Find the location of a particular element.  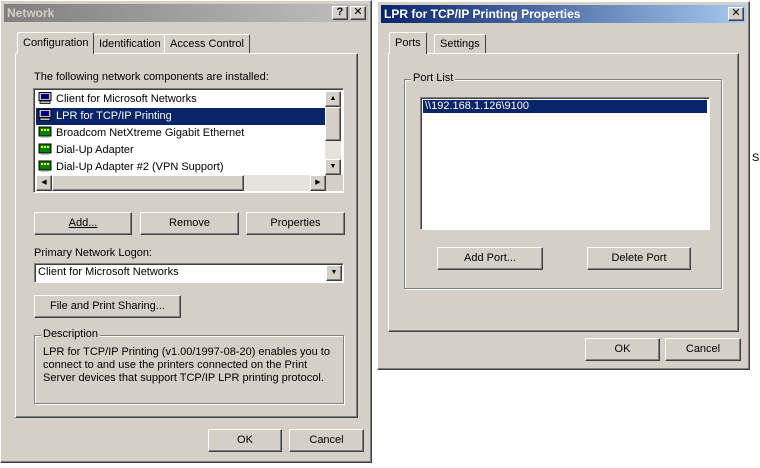

tab-label: Ports is located at coordinates (408, 43).